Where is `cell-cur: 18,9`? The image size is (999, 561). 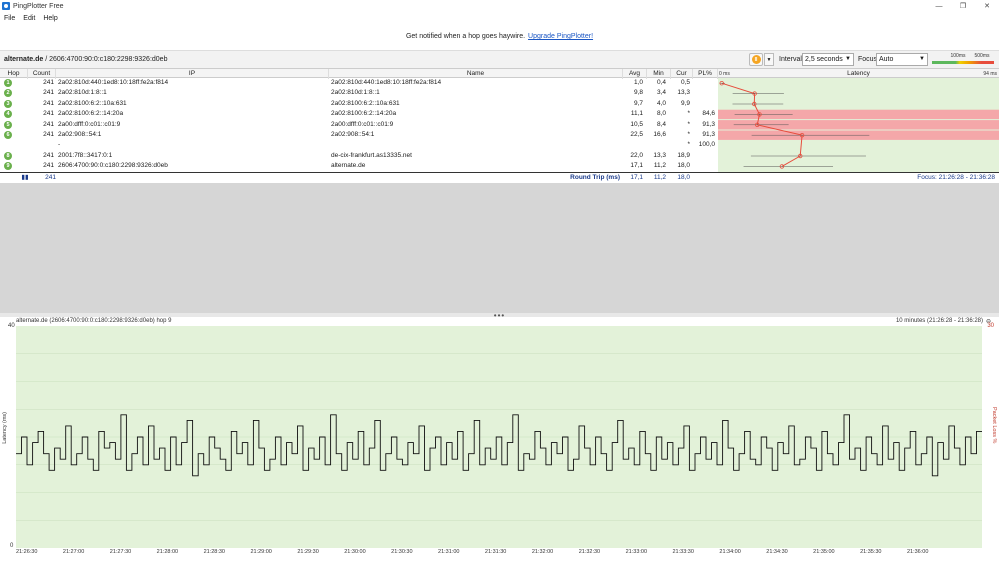
cell-cur: 18,9 is located at coordinates (683, 155).